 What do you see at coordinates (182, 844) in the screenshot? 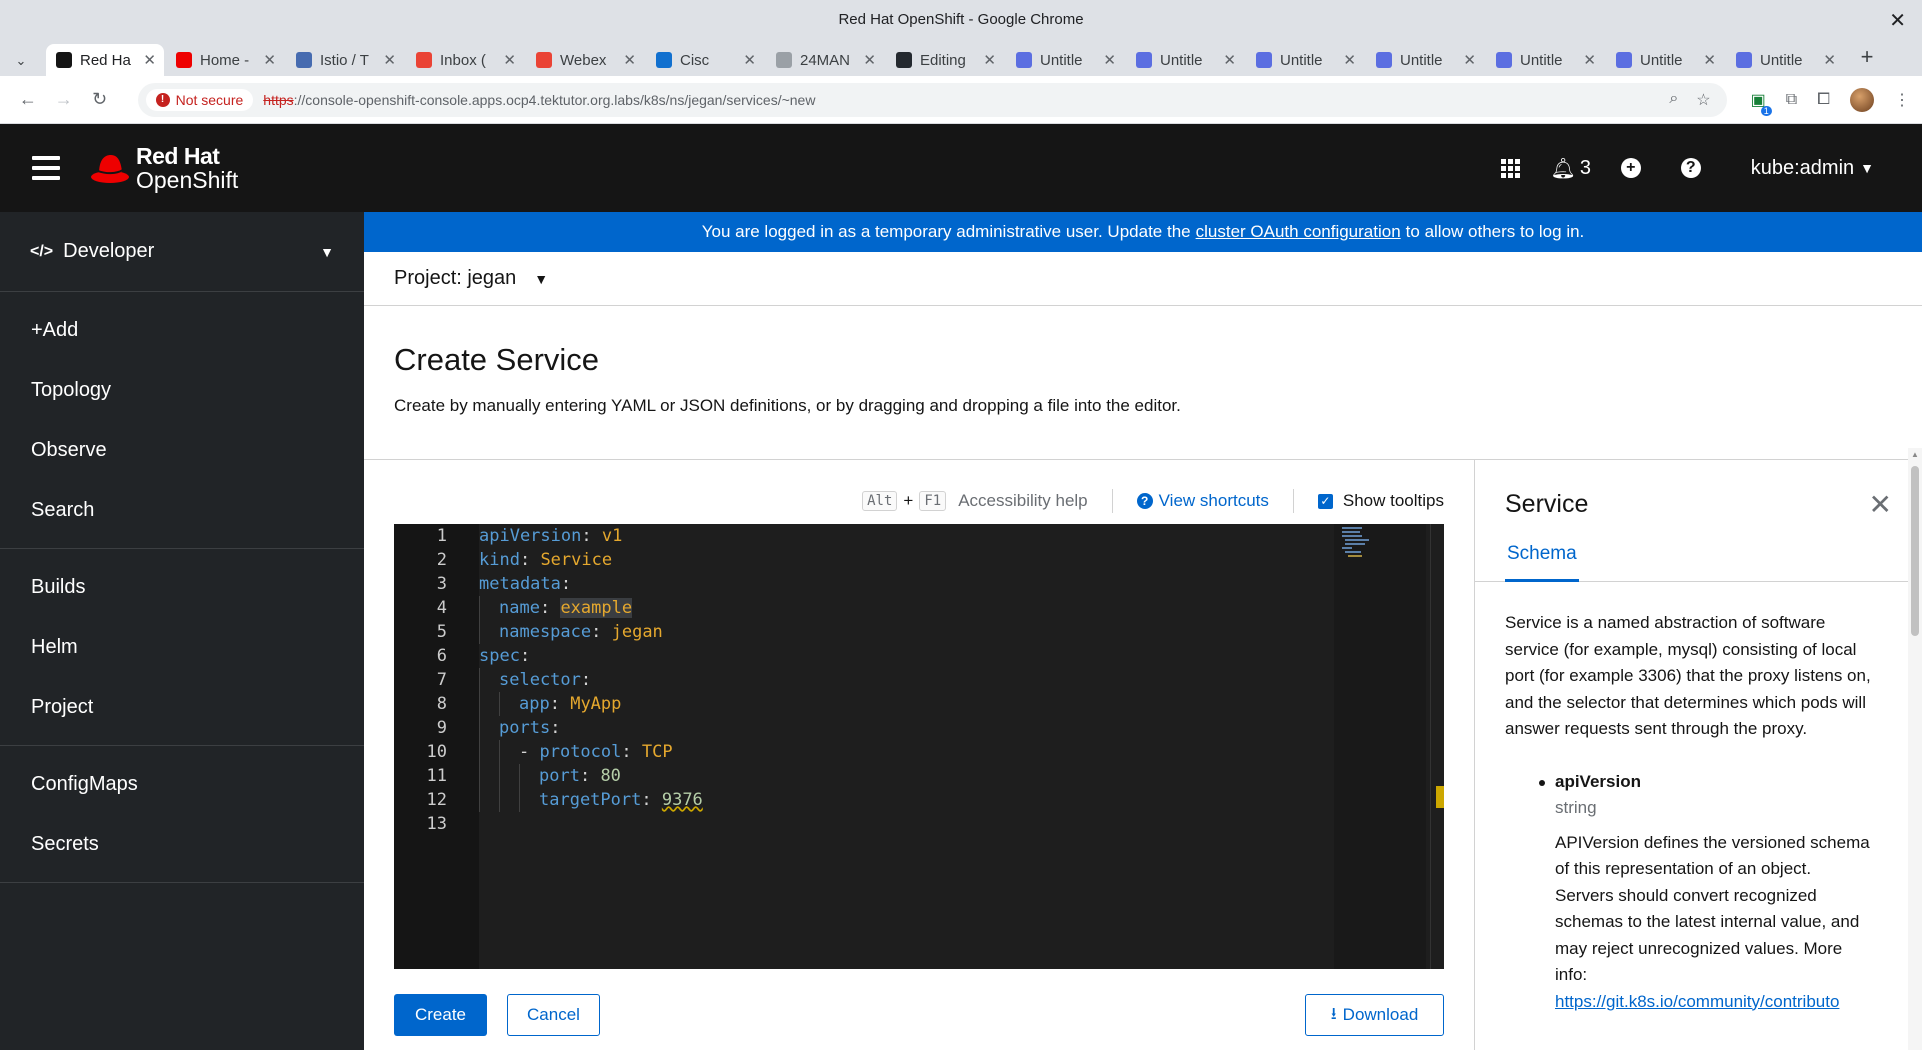
I see `sidebar-item-secrets: Secrets` at bounding box center [182, 844].